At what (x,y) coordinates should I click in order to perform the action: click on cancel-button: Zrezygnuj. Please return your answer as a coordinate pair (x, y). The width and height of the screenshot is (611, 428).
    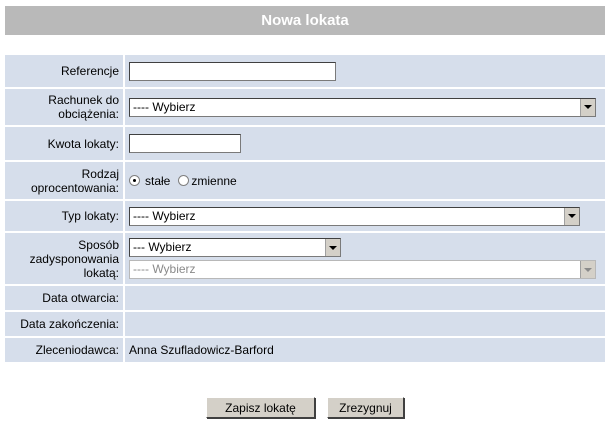
    Looking at the image, I should click on (365, 407).